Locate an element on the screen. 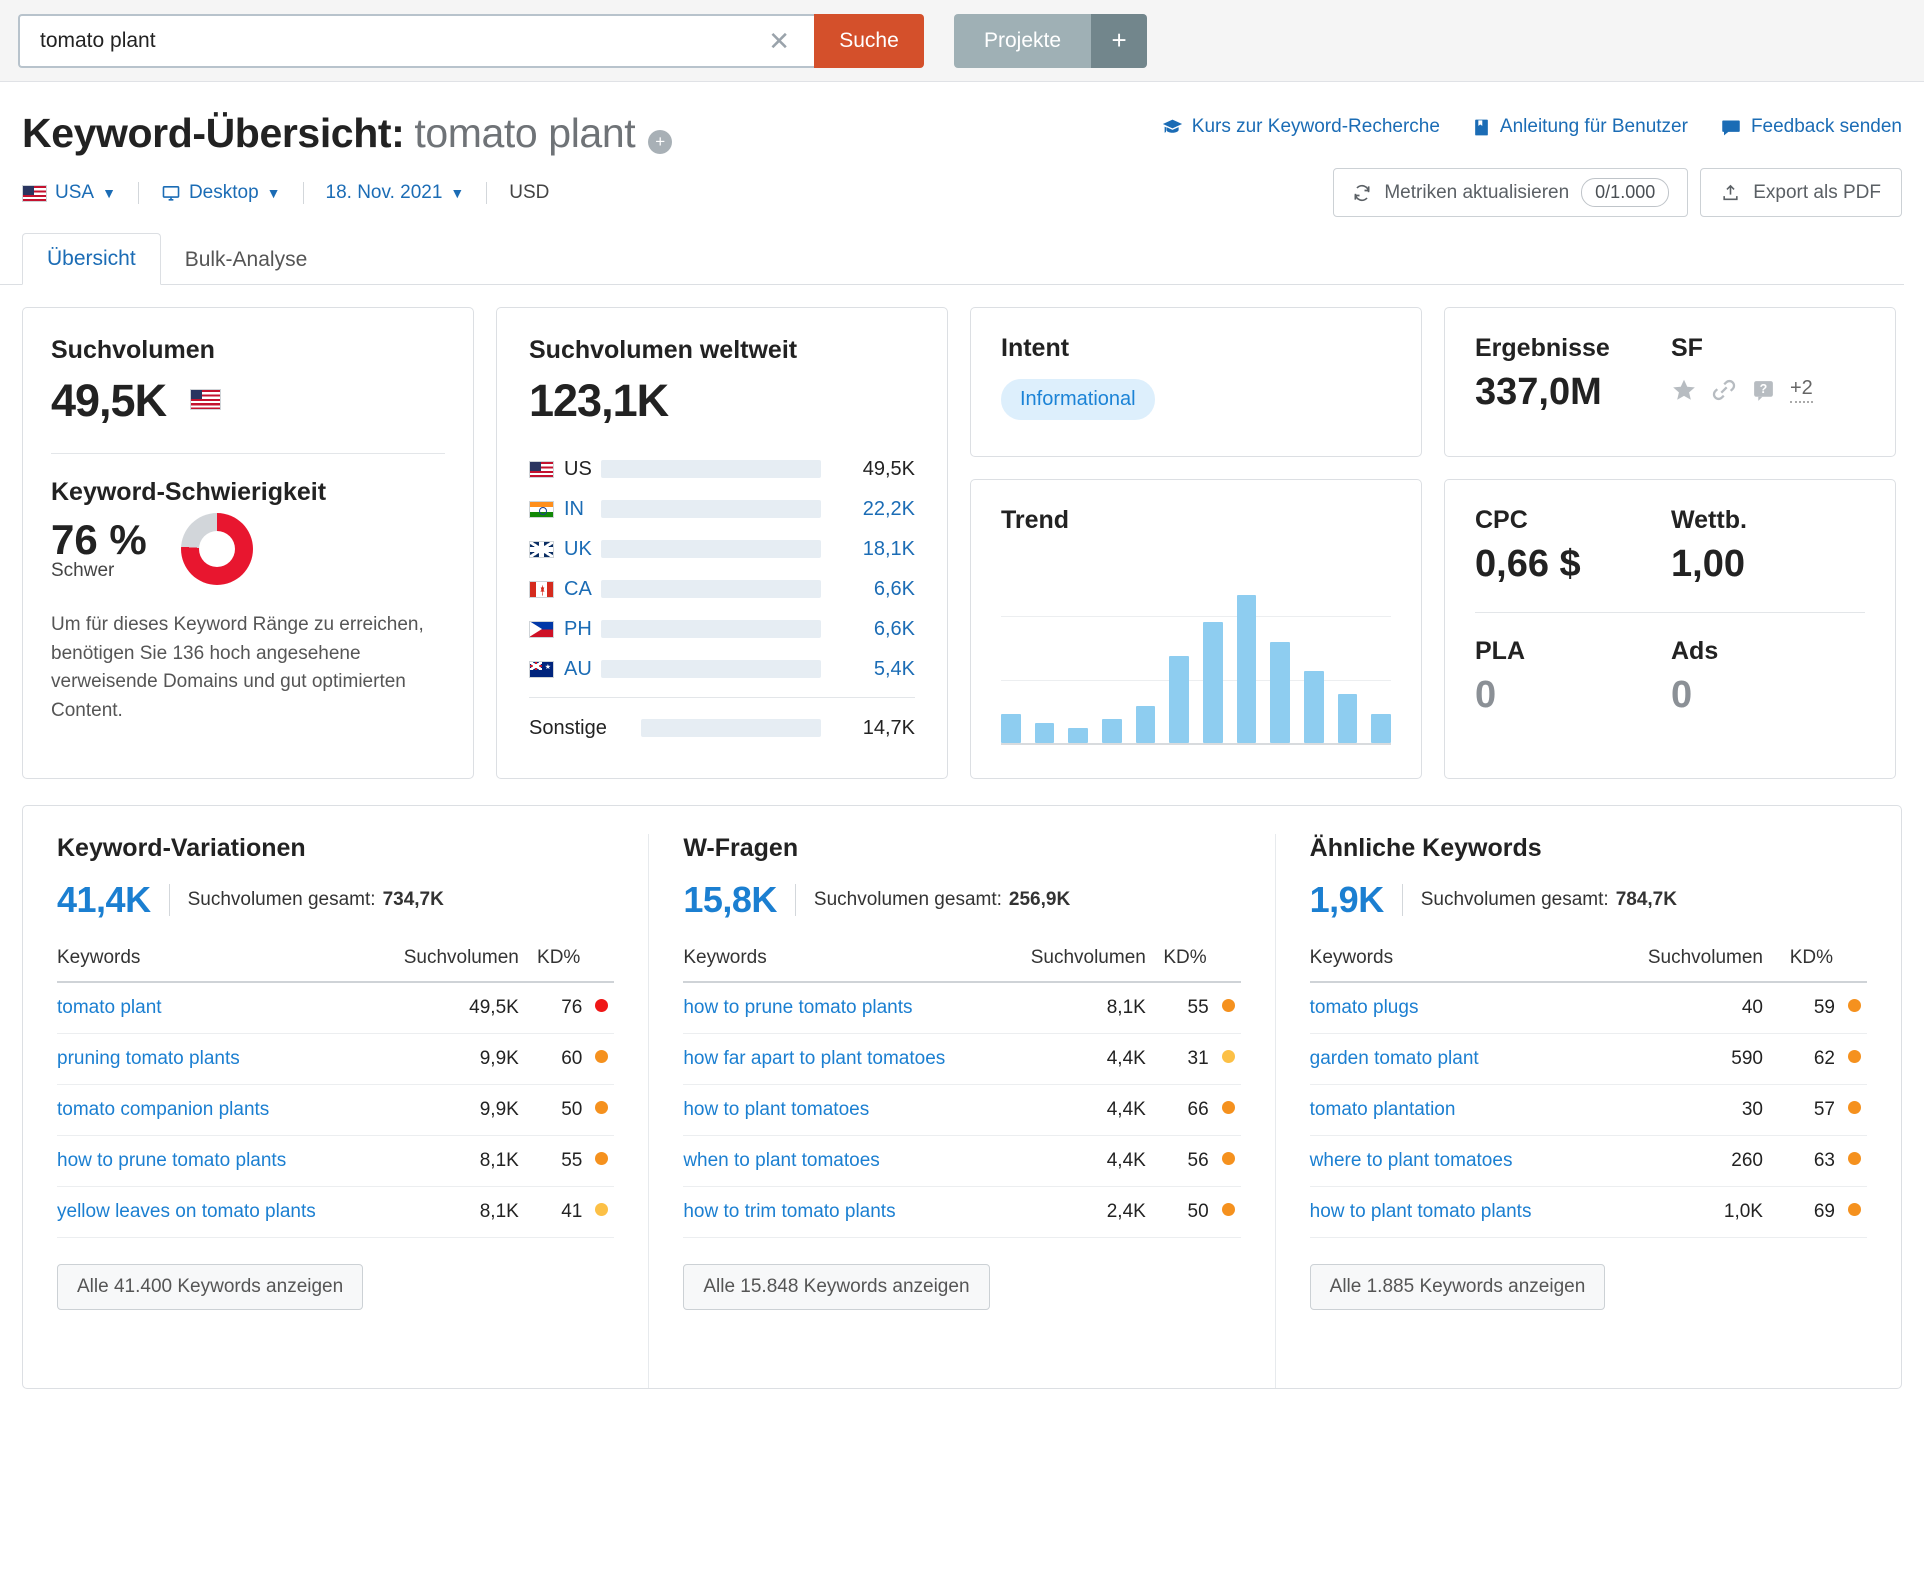  table-row: how to trim tomato plants 2,4K 50 is located at coordinates (962, 1212).